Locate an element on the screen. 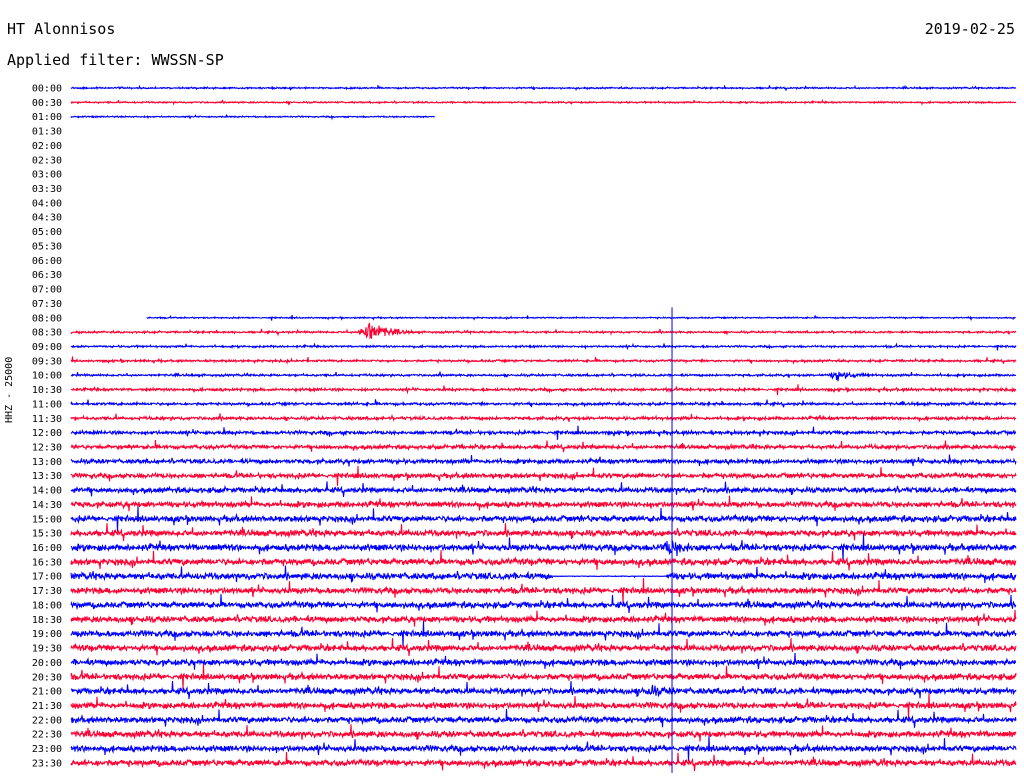 This screenshot has width=1024, height=780. row-label: 02:30 is located at coordinates (47, 160).